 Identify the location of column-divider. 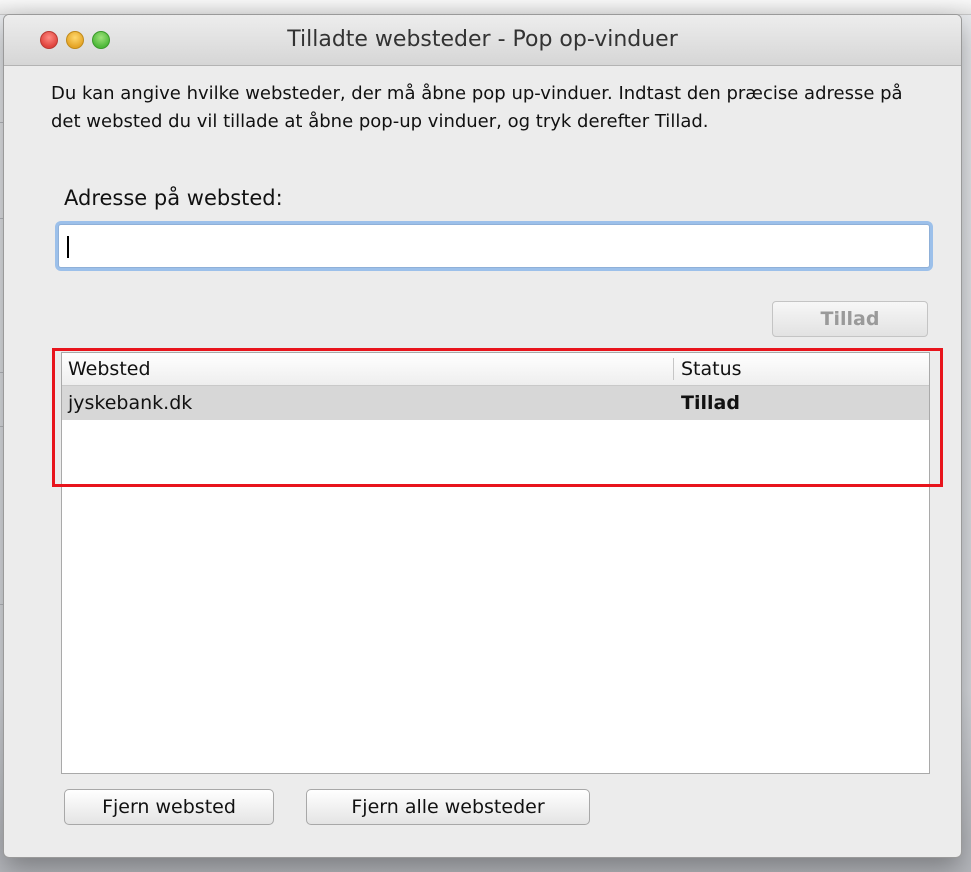
(673, 369).